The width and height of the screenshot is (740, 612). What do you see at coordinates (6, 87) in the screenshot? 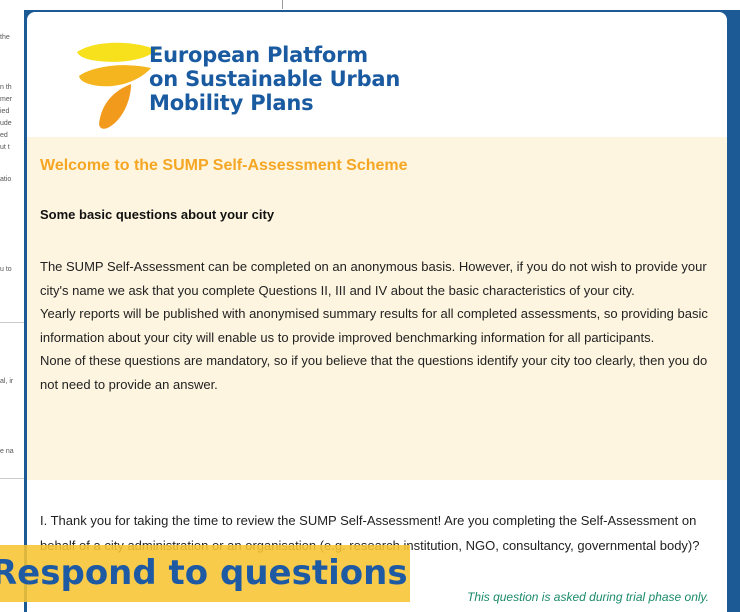
I see `background-text: n th` at bounding box center [6, 87].